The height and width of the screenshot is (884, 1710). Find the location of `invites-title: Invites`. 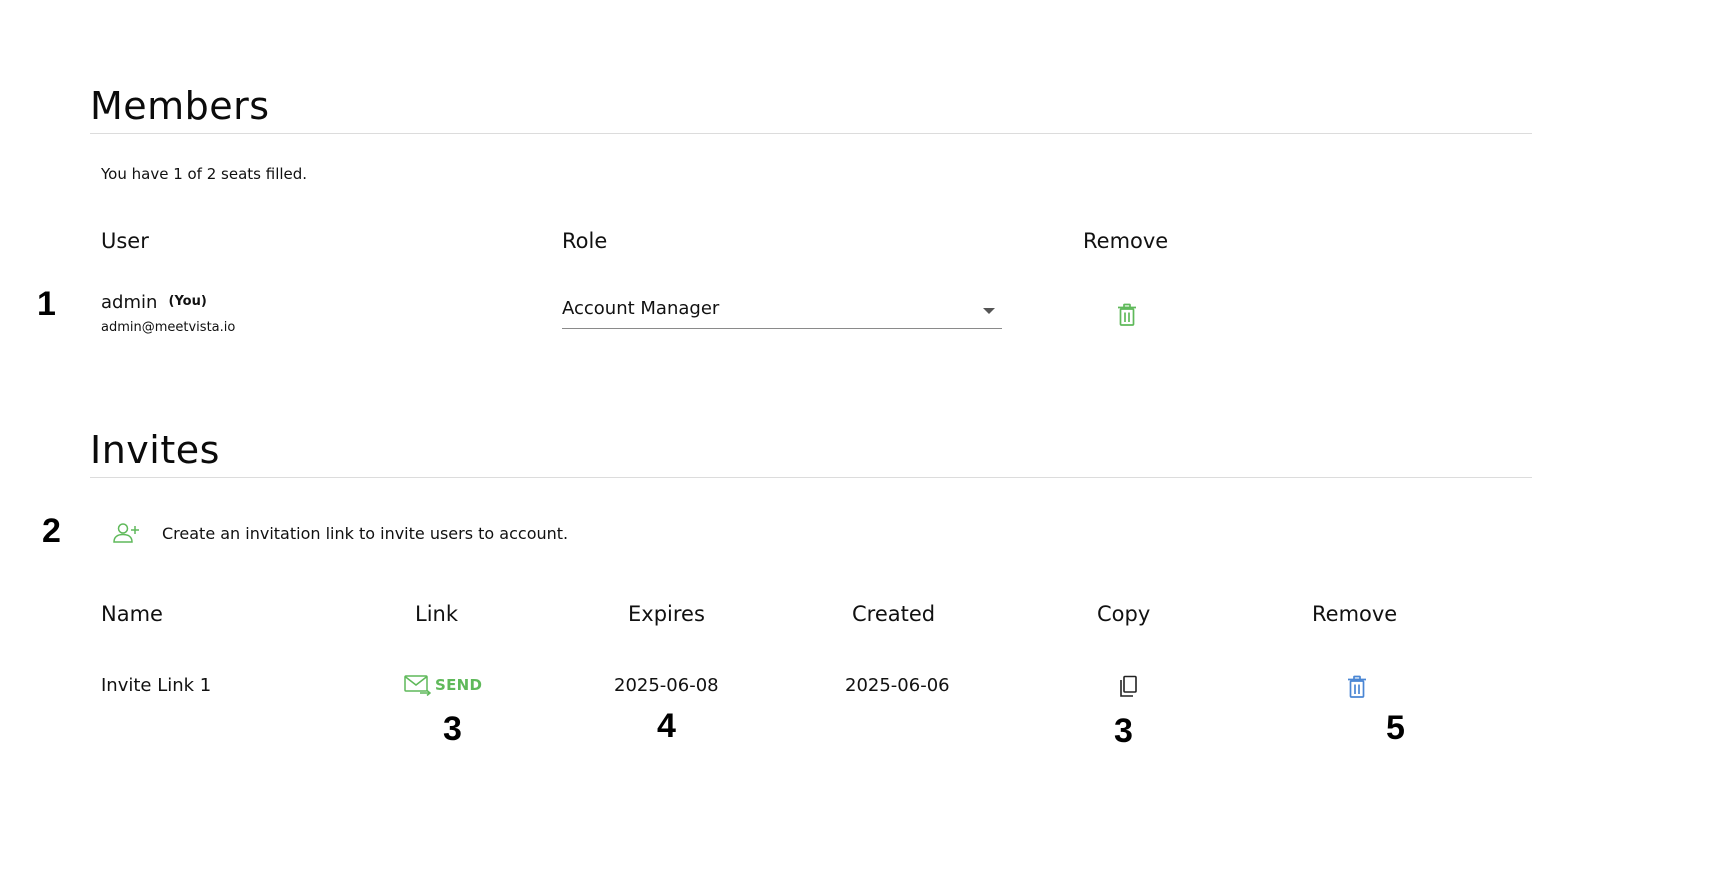

invites-title: Invites is located at coordinates (155, 450).